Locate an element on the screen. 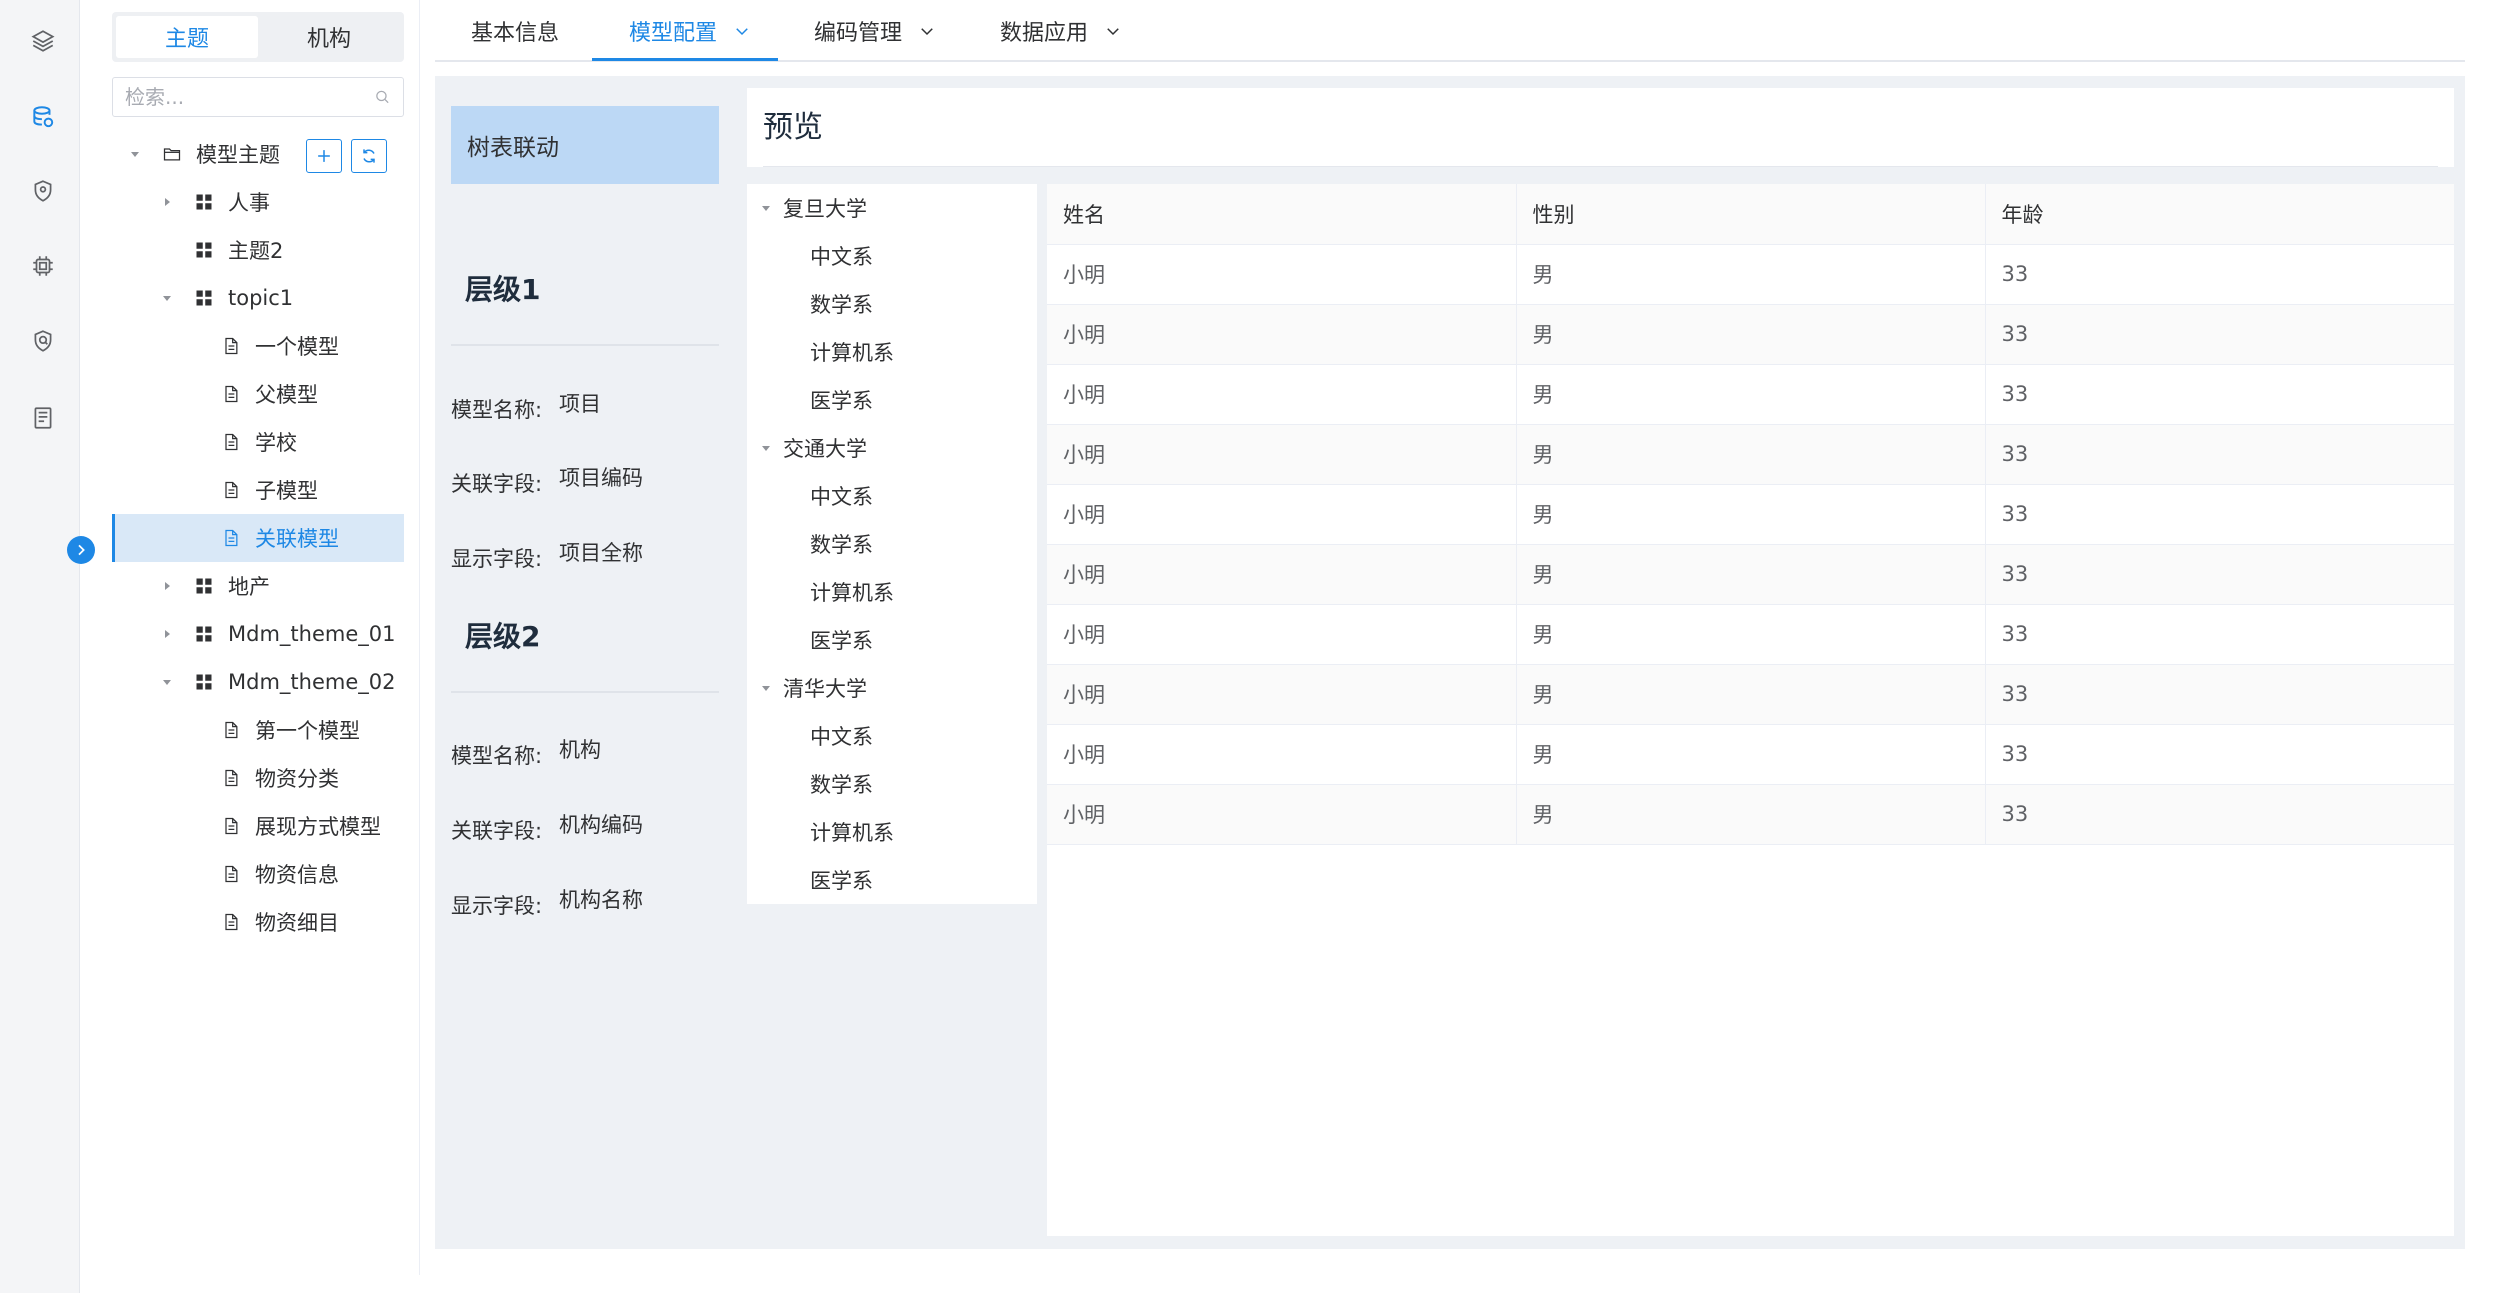 This screenshot has height=1293, width=2497. tab-label: 模型配置 is located at coordinates (673, 33).